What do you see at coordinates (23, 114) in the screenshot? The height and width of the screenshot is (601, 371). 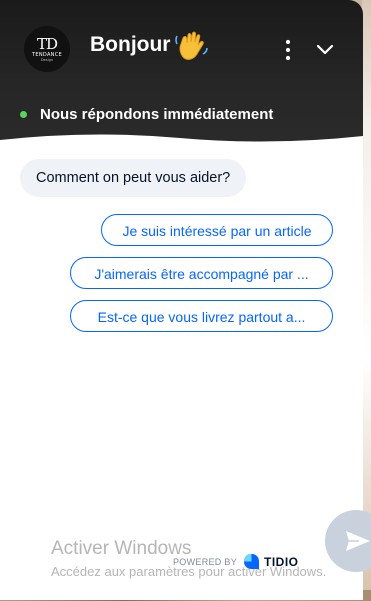 I see `online-status-dot` at bounding box center [23, 114].